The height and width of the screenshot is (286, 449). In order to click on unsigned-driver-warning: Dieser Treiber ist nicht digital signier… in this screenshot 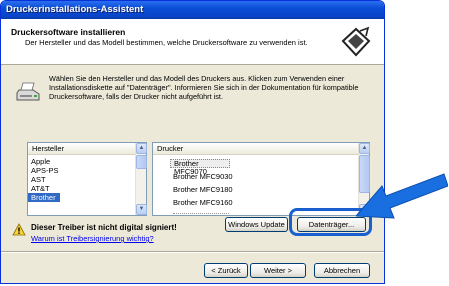, I will do `click(104, 227)`.